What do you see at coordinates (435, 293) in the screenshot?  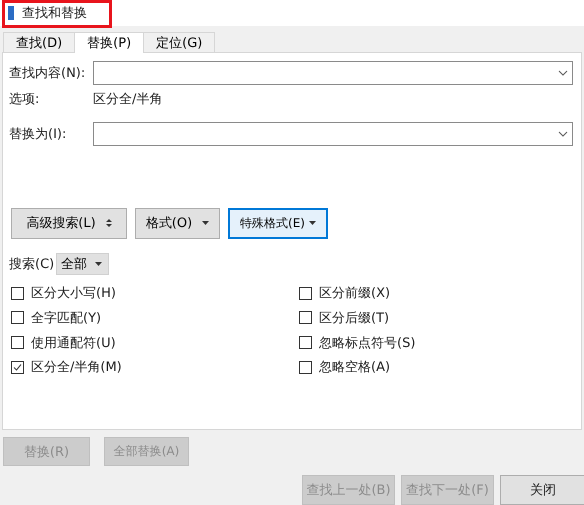 I see `checkbox-option: 区分前缀(X)` at bounding box center [435, 293].